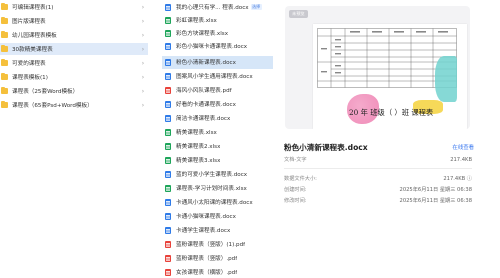 The width and height of the screenshot is (500, 278). What do you see at coordinates (33, 8) in the screenshot?
I see `folder-label: 可编辑课程表(1)` at bounding box center [33, 8].